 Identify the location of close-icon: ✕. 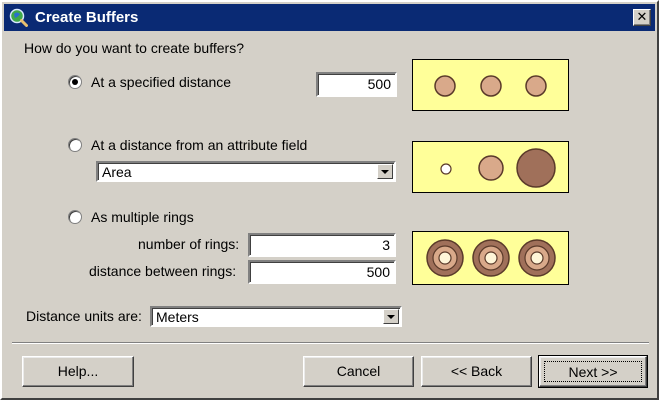
(642, 16).